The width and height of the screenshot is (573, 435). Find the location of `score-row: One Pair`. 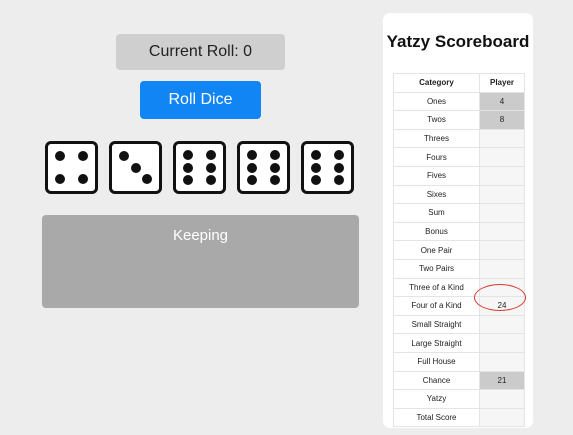

score-row: One Pair is located at coordinates (459, 250).